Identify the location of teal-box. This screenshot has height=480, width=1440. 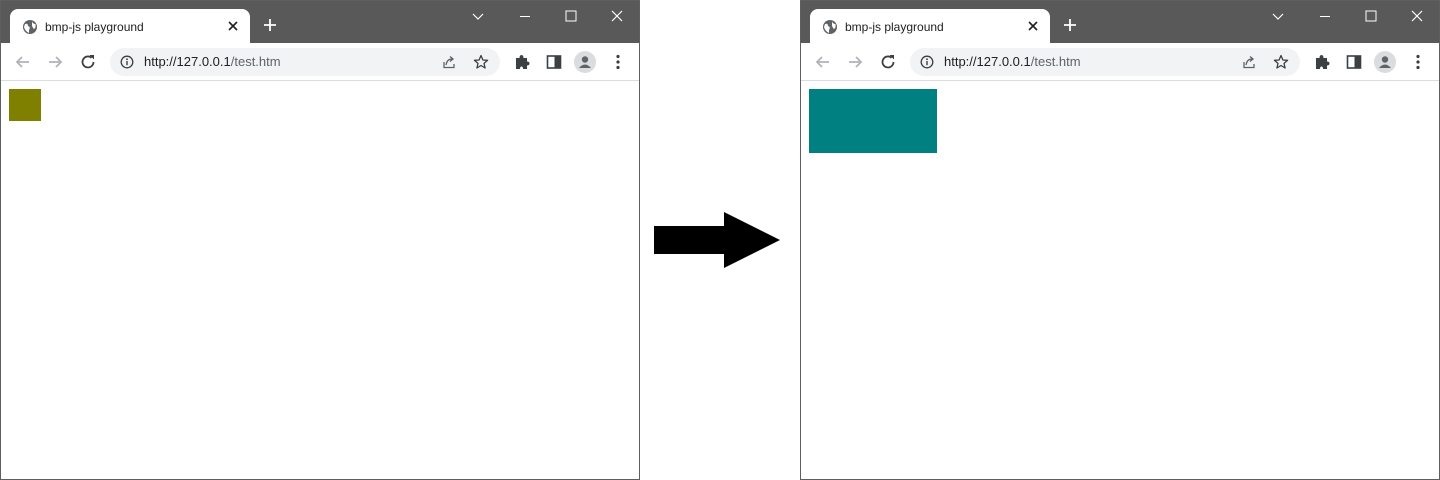
(873, 121).